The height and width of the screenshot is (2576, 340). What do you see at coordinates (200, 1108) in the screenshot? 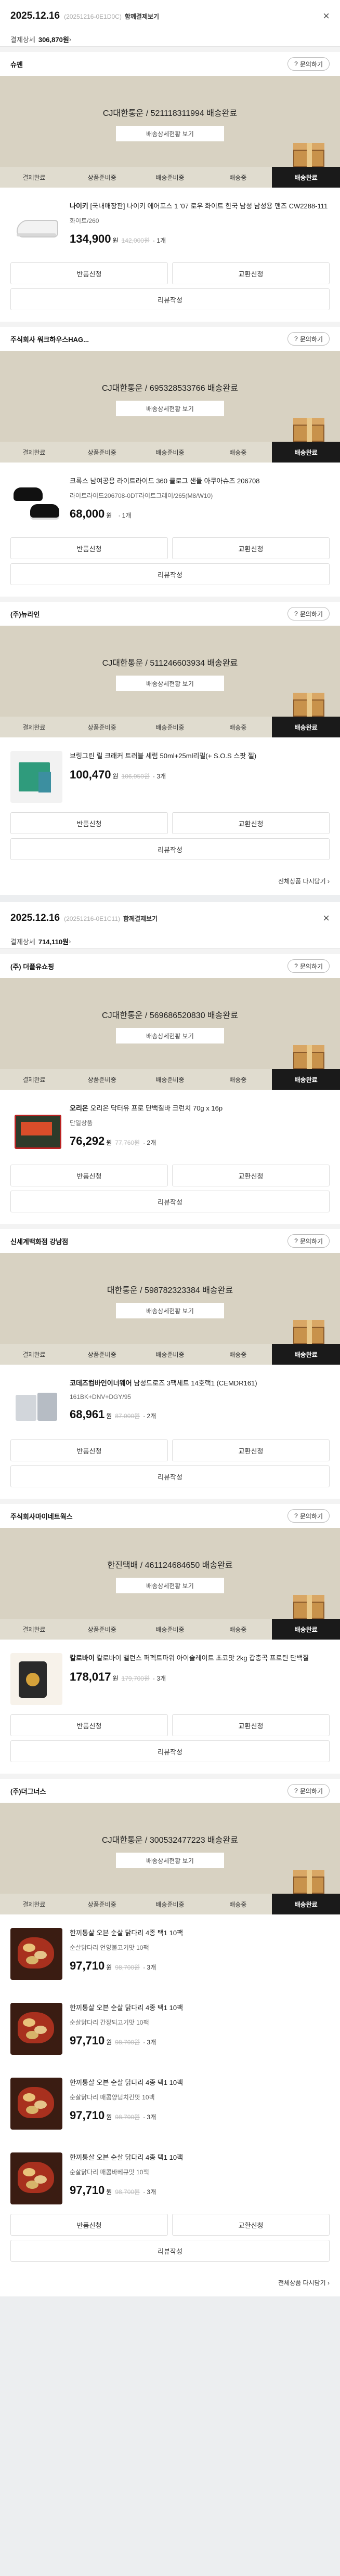
I see `product-title: 오리온 오리온 닥터유 프로 단백질바 크런치 70g x 16p` at bounding box center [200, 1108].